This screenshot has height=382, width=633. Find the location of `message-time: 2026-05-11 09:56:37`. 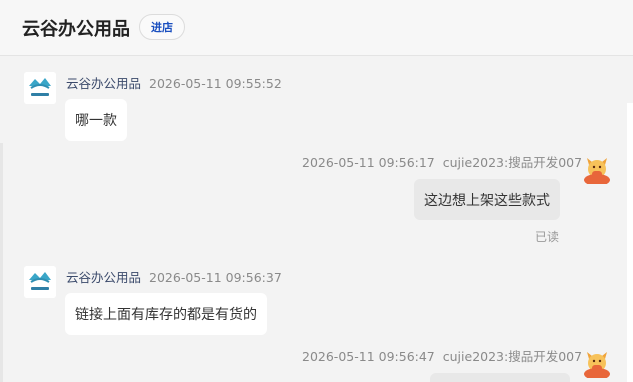

message-time: 2026-05-11 09:56:37 is located at coordinates (215, 277).